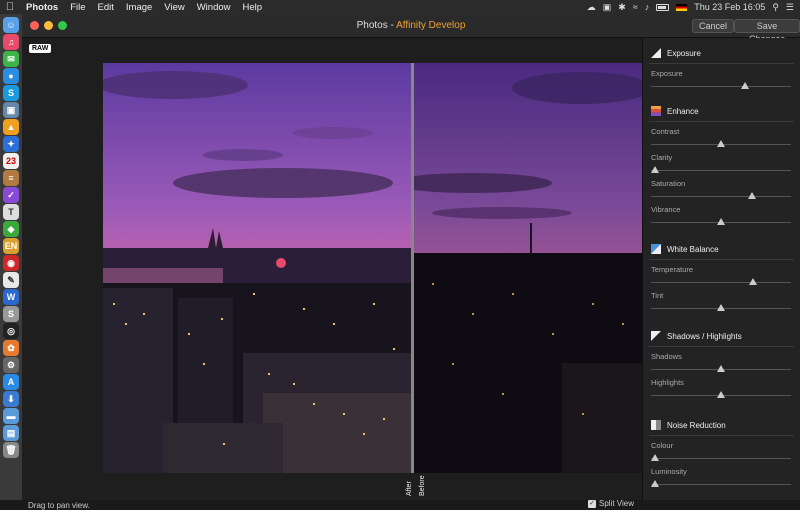  What do you see at coordinates (790, 7) in the screenshot?
I see `notification-center-icon: ☰` at bounding box center [790, 7].